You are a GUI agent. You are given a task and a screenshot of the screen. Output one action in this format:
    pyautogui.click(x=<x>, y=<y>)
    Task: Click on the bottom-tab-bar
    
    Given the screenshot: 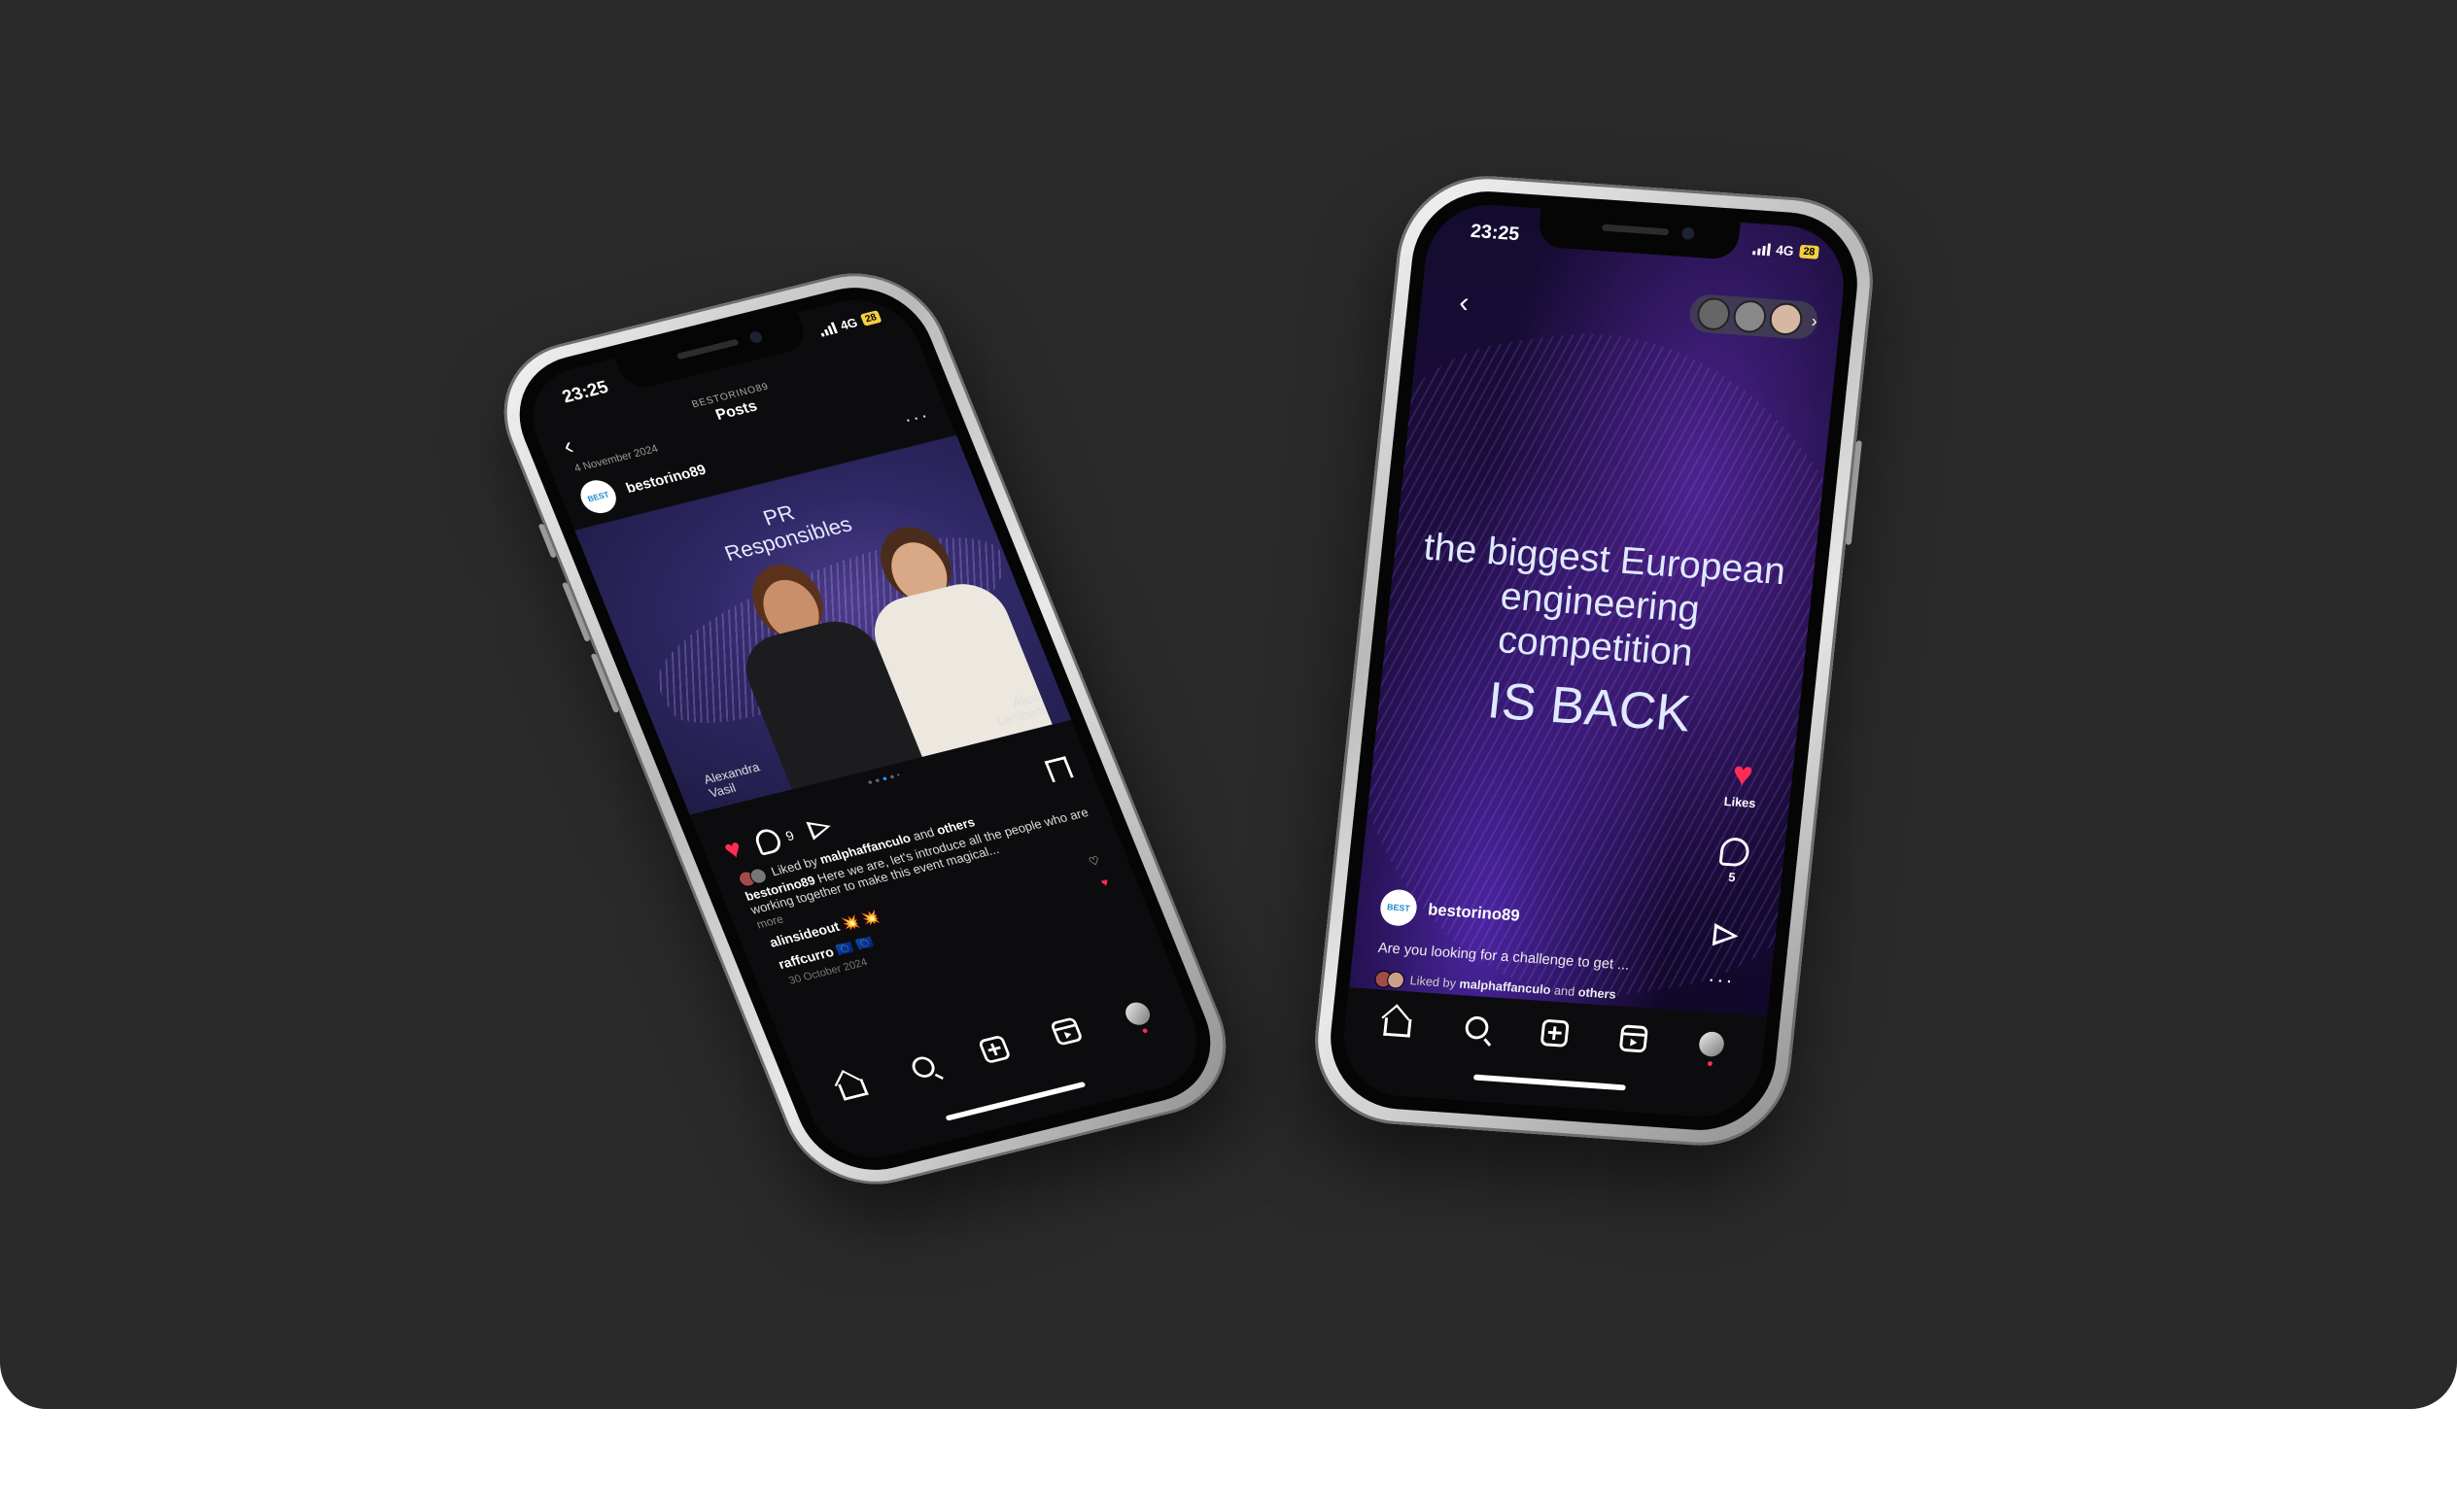 What is the action you would take?
    pyautogui.click(x=1003, y=1072)
    